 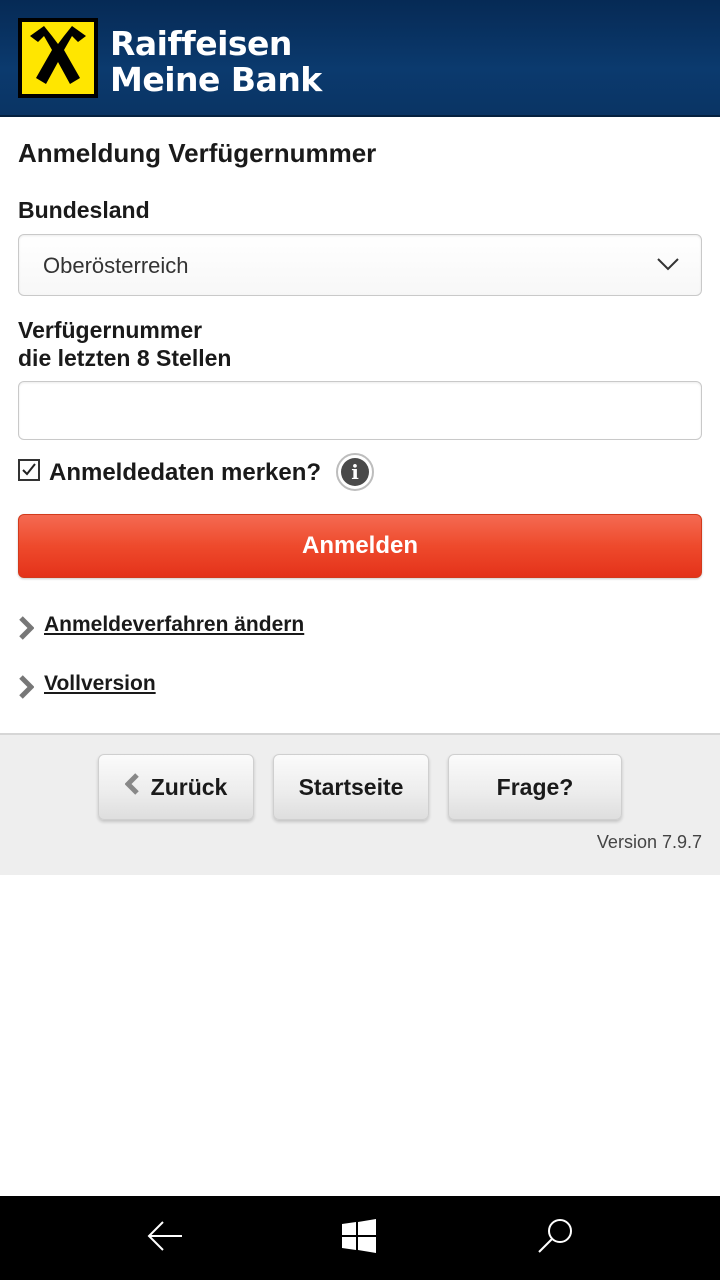 What do you see at coordinates (201, 43) in the screenshot?
I see `brand-line-1: Raiffeisen` at bounding box center [201, 43].